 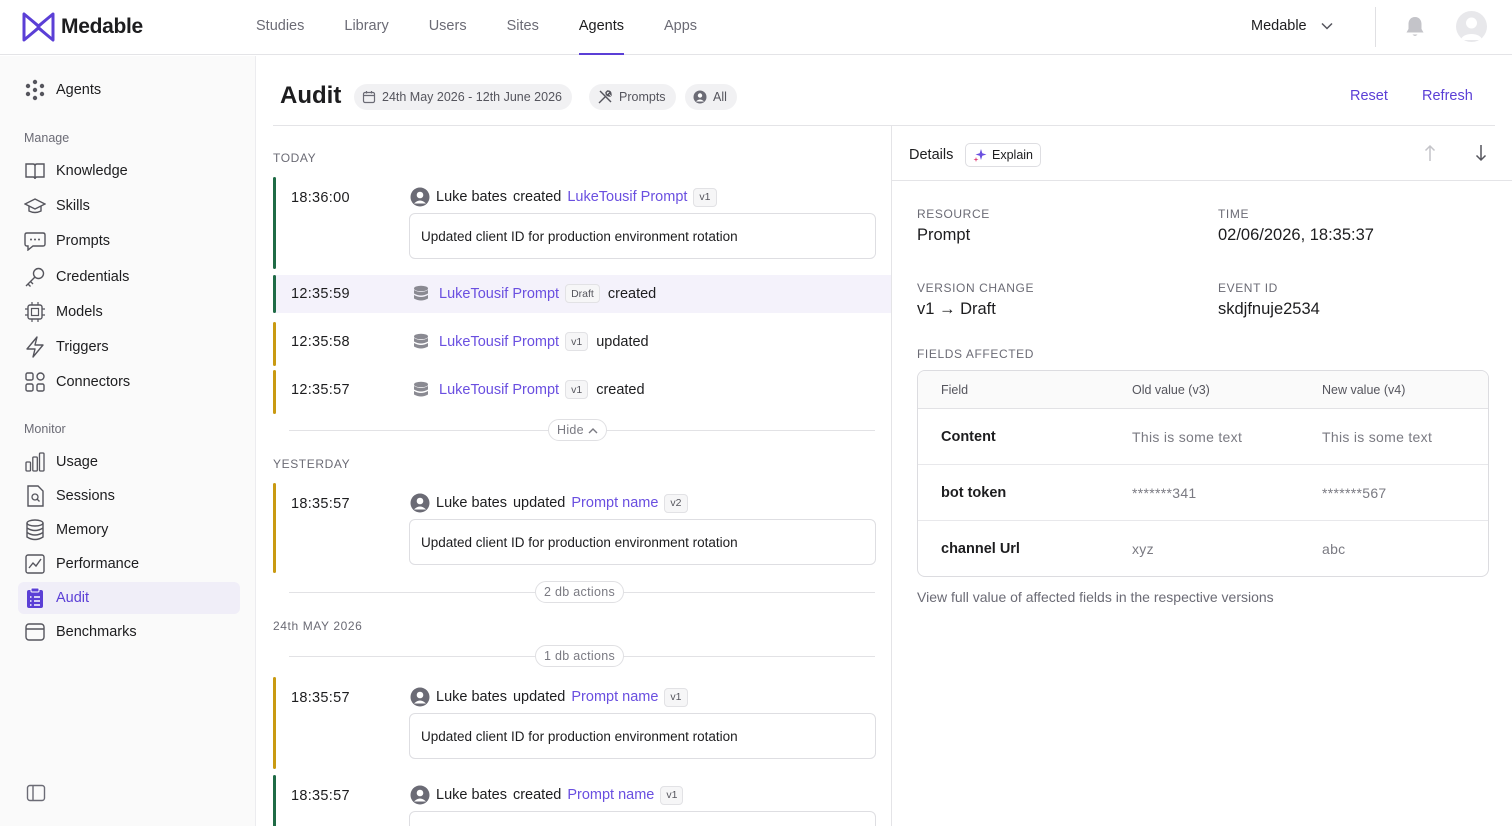 What do you see at coordinates (549, 697) in the screenshot?
I see `event-summary: Luke bates updated Prompt name v1` at bounding box center [549, 697].